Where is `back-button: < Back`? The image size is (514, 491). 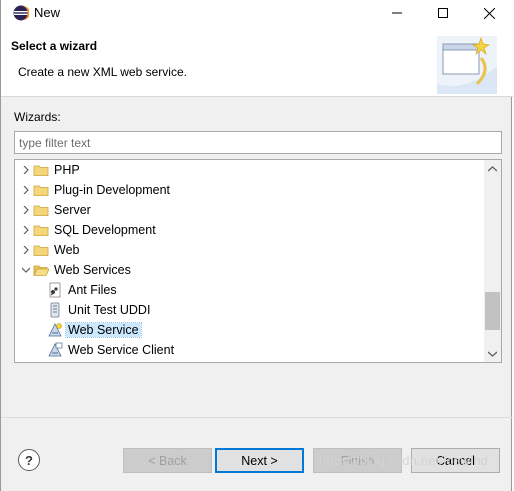 back-button: < Back is located at coordinates (167, 460).